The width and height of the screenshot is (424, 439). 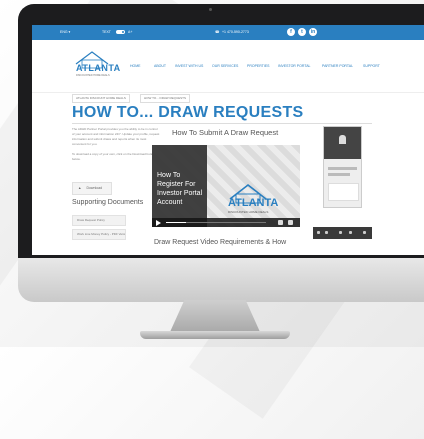 I want to click on doc-link-work-line-policy: Work Line Money Policy - PDF Version, so click(x=99, y=234).